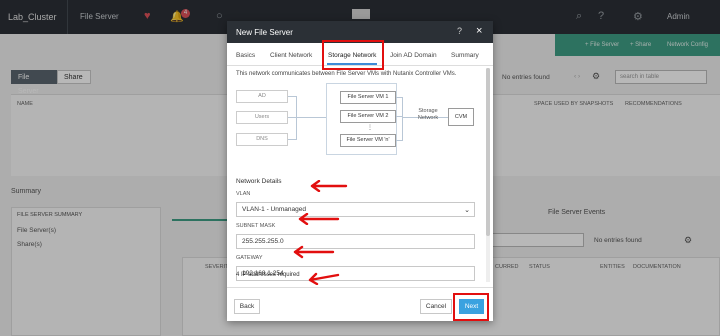 The height and width of the screenshot is (336, 720). I want to click on tab-join-ad-domain: Join AD Domain, so click(413, 55).